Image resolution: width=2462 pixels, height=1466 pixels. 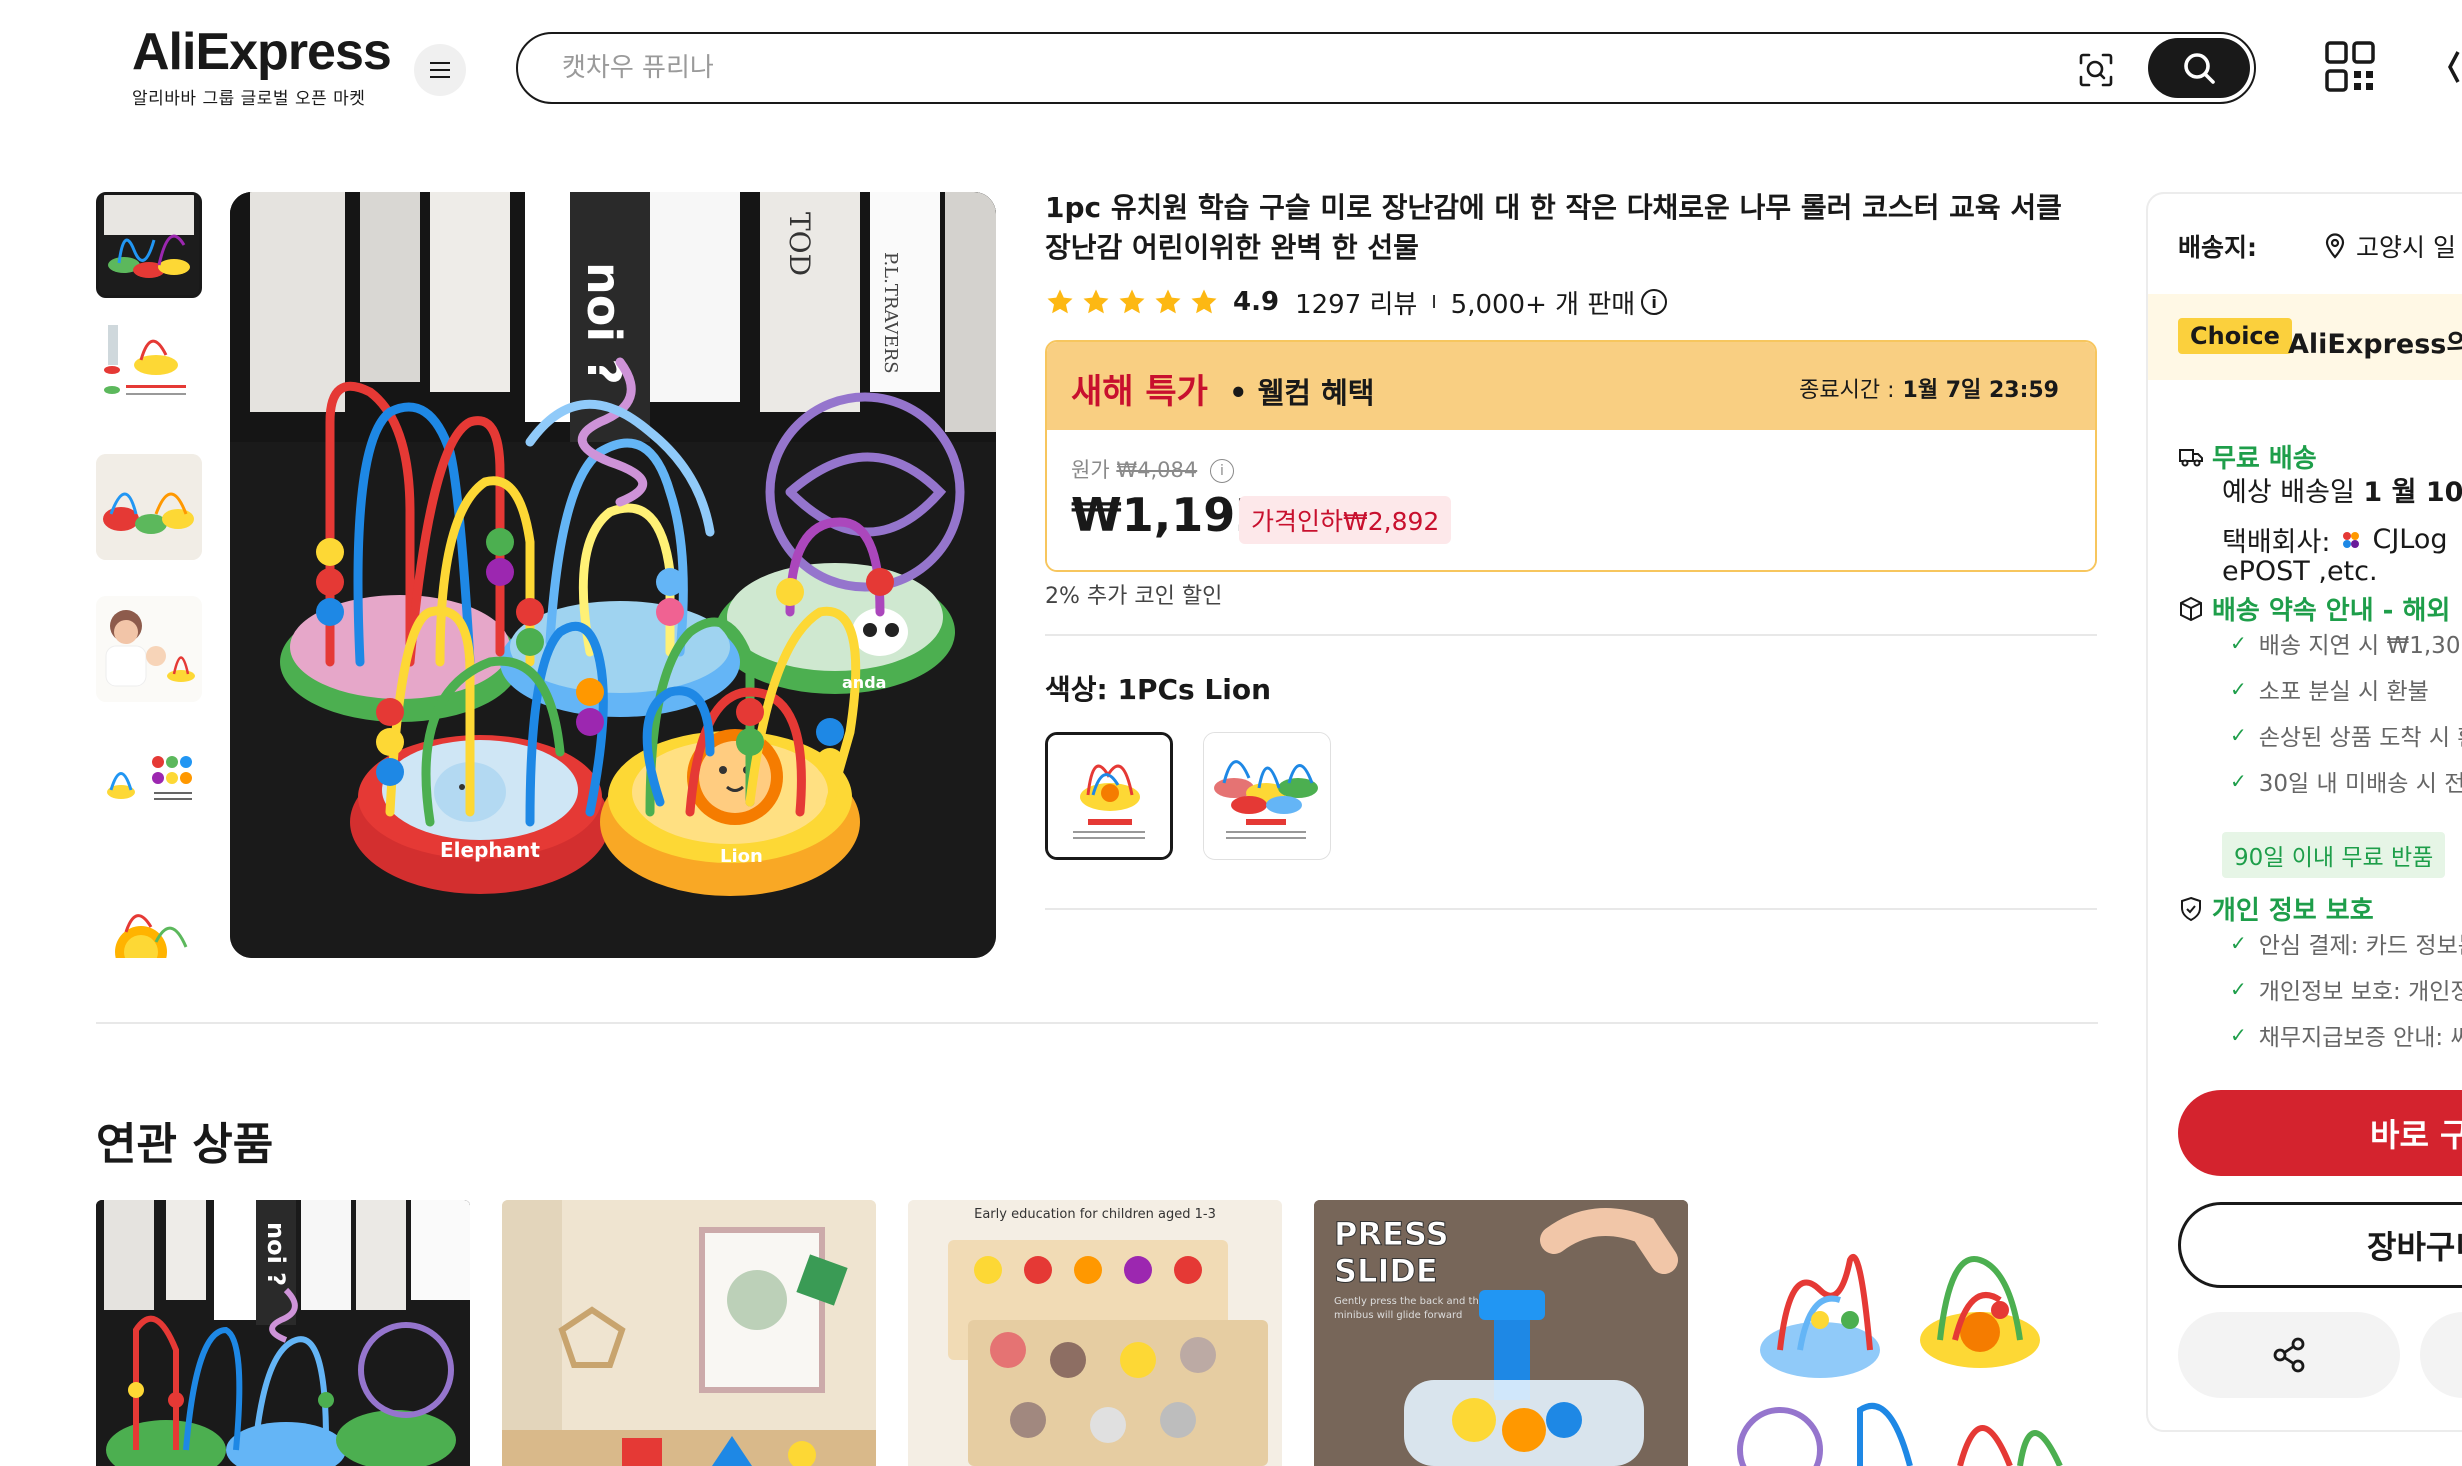 What do you see at coordinates (2293, 911) in the screenshot?
I see `privacy-title: 개인 정보 보호` at bounding box center [2293, 911].